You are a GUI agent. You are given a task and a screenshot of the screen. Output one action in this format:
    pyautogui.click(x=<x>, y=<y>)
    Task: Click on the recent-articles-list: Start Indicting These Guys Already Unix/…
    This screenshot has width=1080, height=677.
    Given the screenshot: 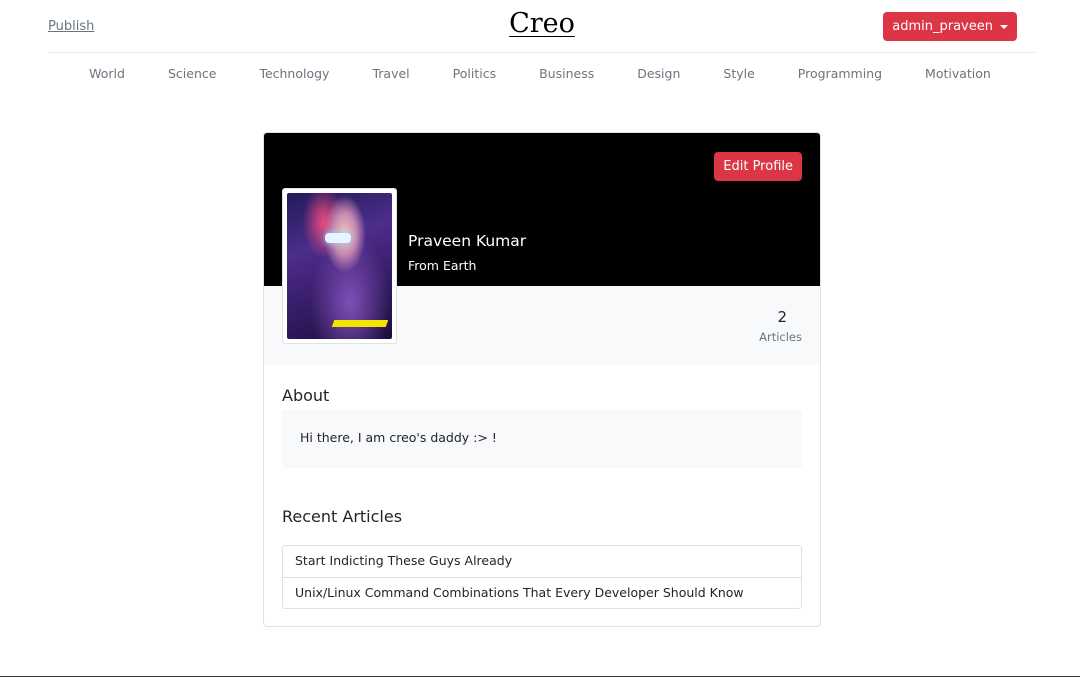 What is the action you would take?
    pyautogui.click(x=542, y=577)
    